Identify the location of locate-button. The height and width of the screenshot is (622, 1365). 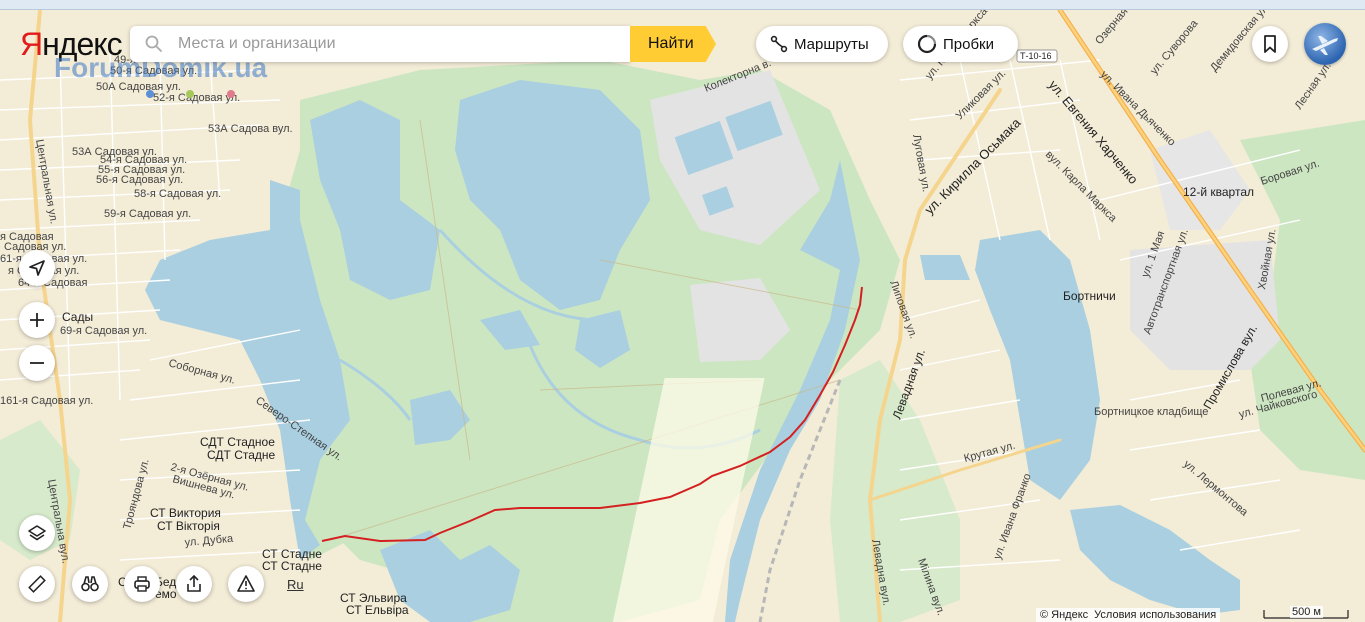
(37, 268).